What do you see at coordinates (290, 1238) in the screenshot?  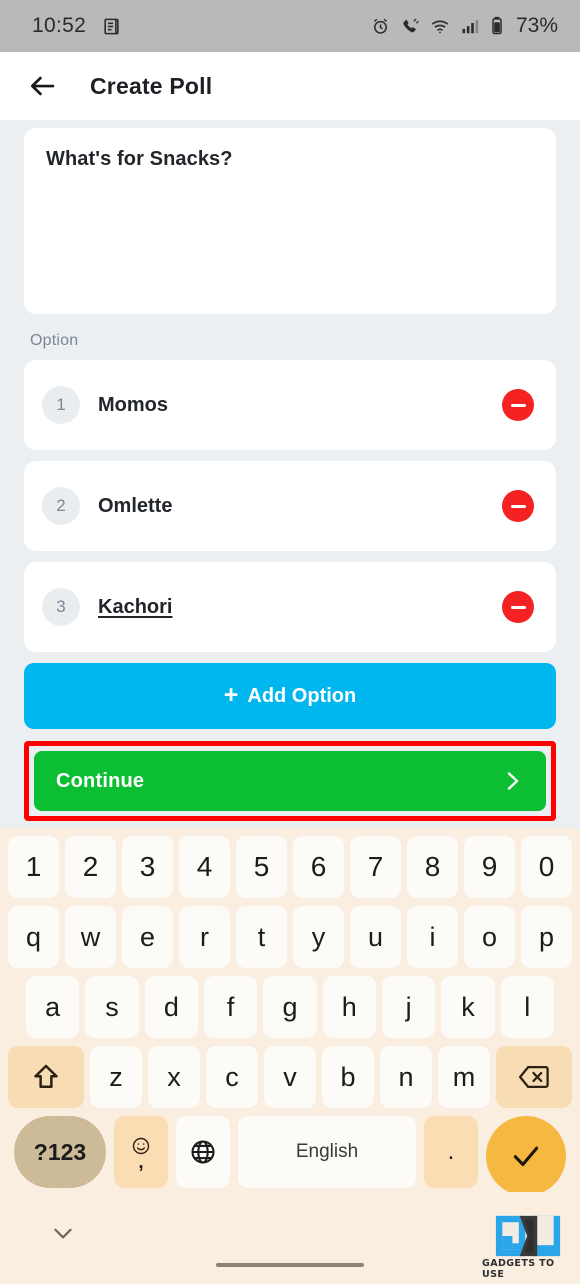 I see `system-nav-bar: GADGETS TO USE` at bounding box center [290, 1238].